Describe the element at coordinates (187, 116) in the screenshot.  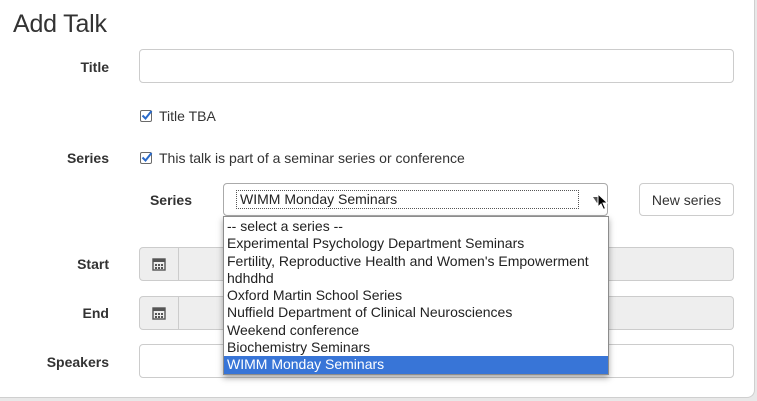
I see `title-tba-label: Title TBA` at that location.